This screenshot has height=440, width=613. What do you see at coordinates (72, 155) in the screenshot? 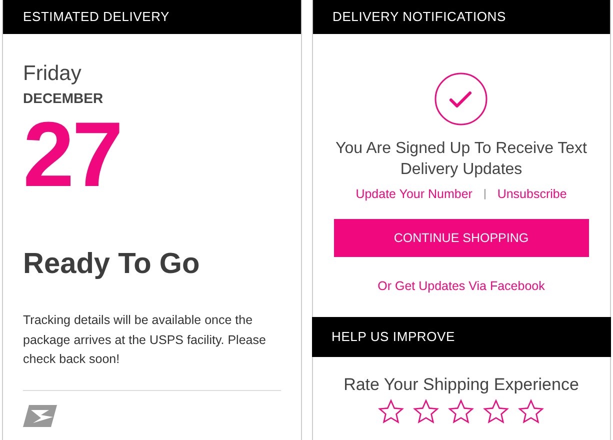
I see `day-number: 27` at bounding box center [72, 155].